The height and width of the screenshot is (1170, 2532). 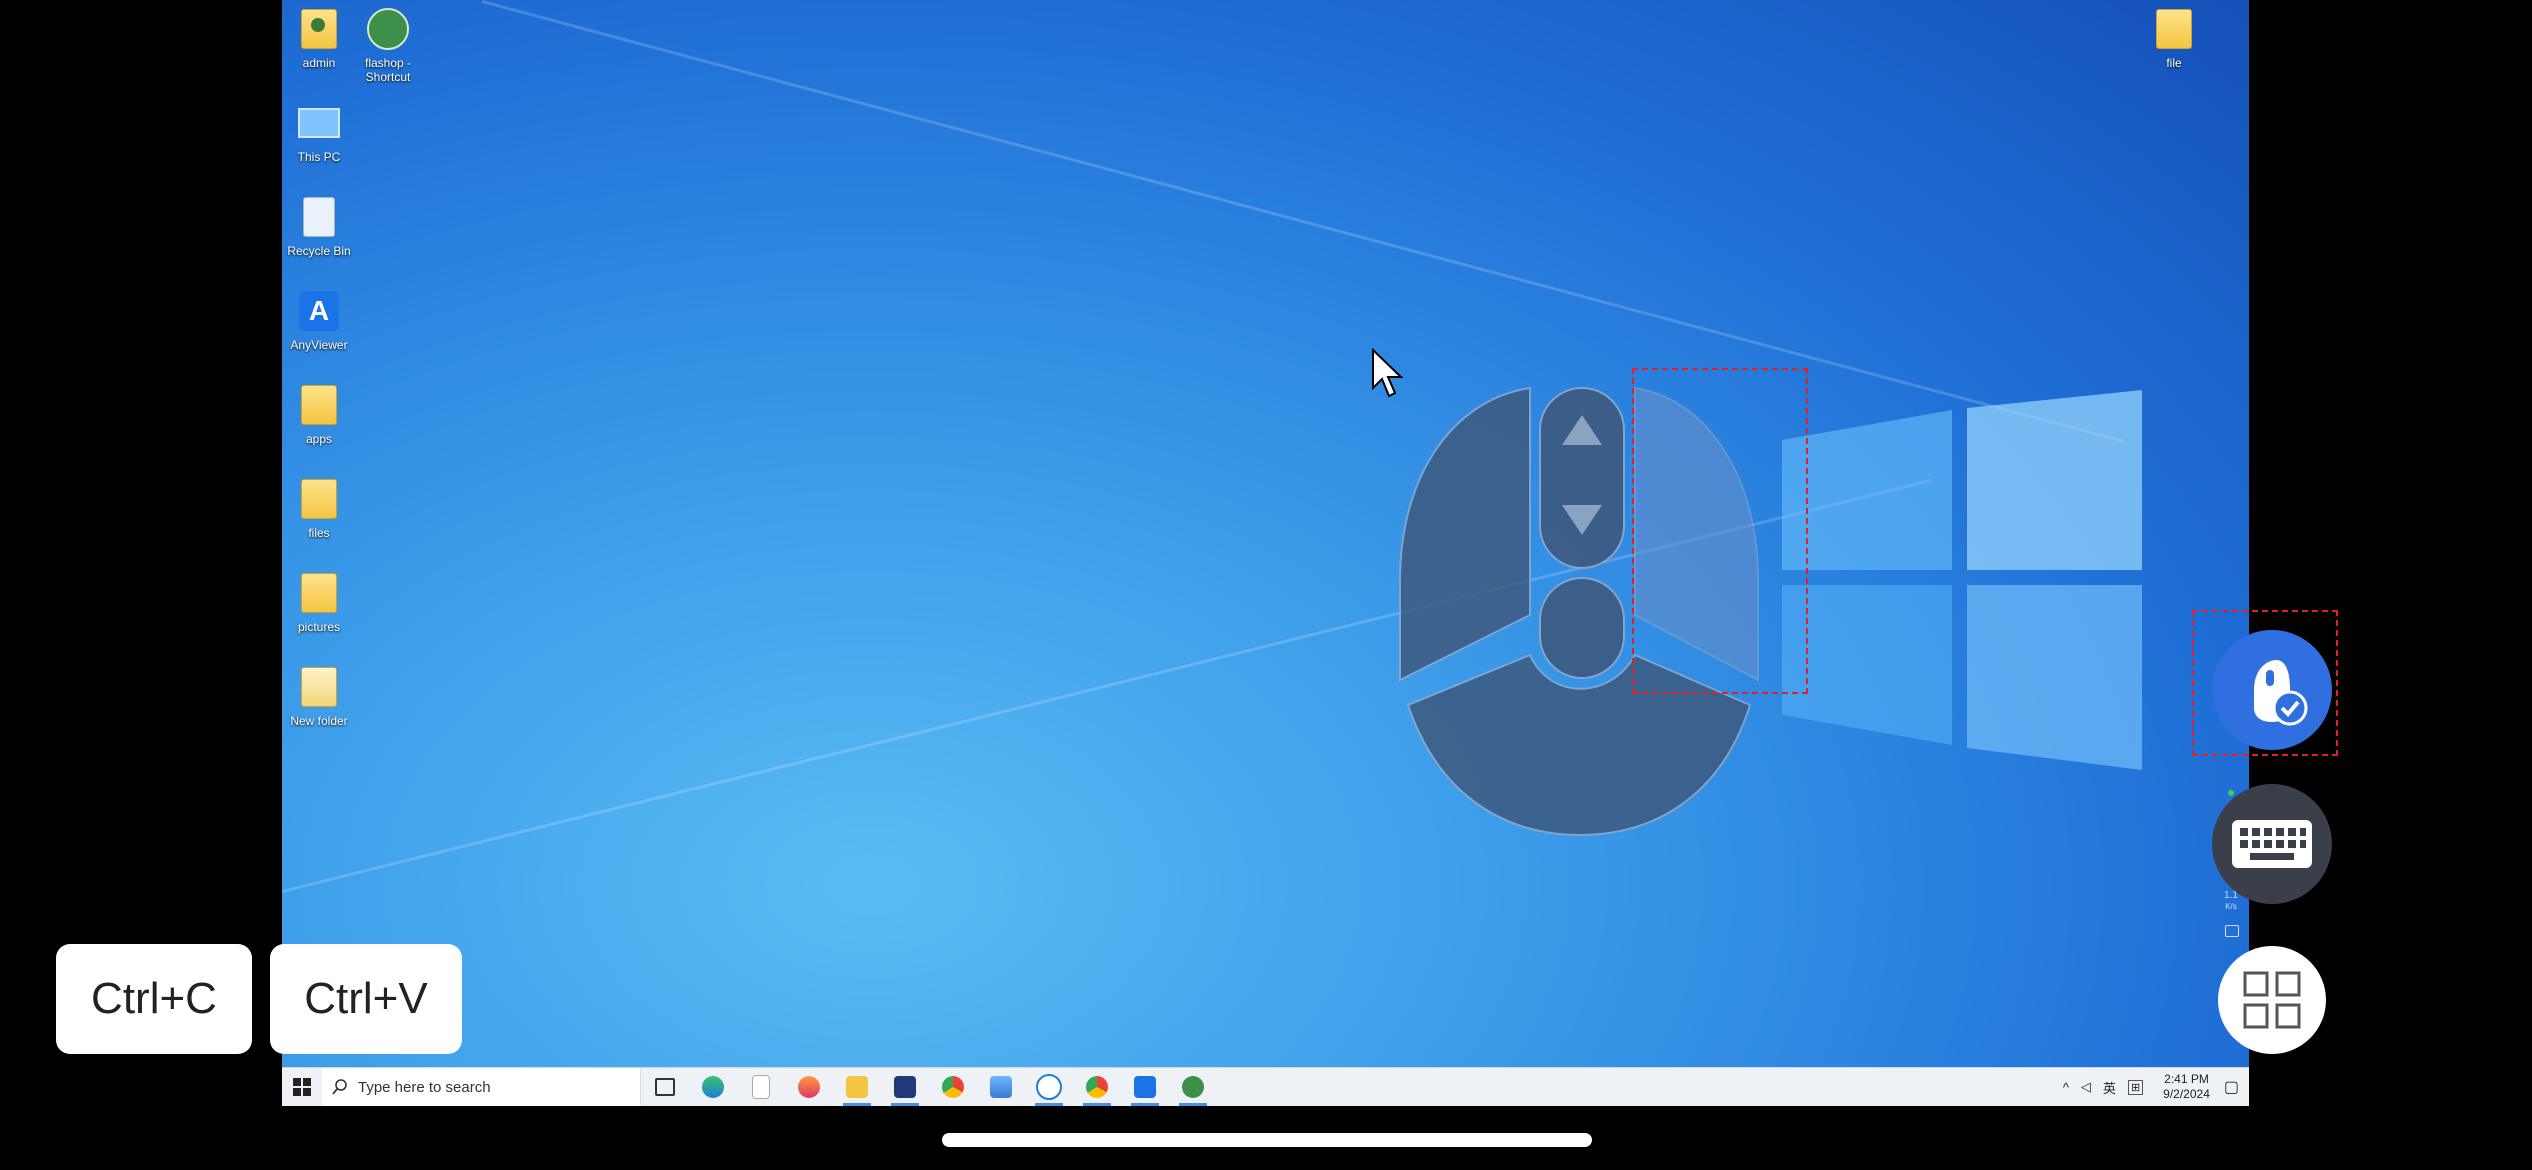 What do you see at coordinates (2153, 1087) in the screenshot?
I see `system-tray: ^ ◁ 英 ⊞ 2:41 PM 9/2/2024 ▢` at bounding box center [2153, 1087].